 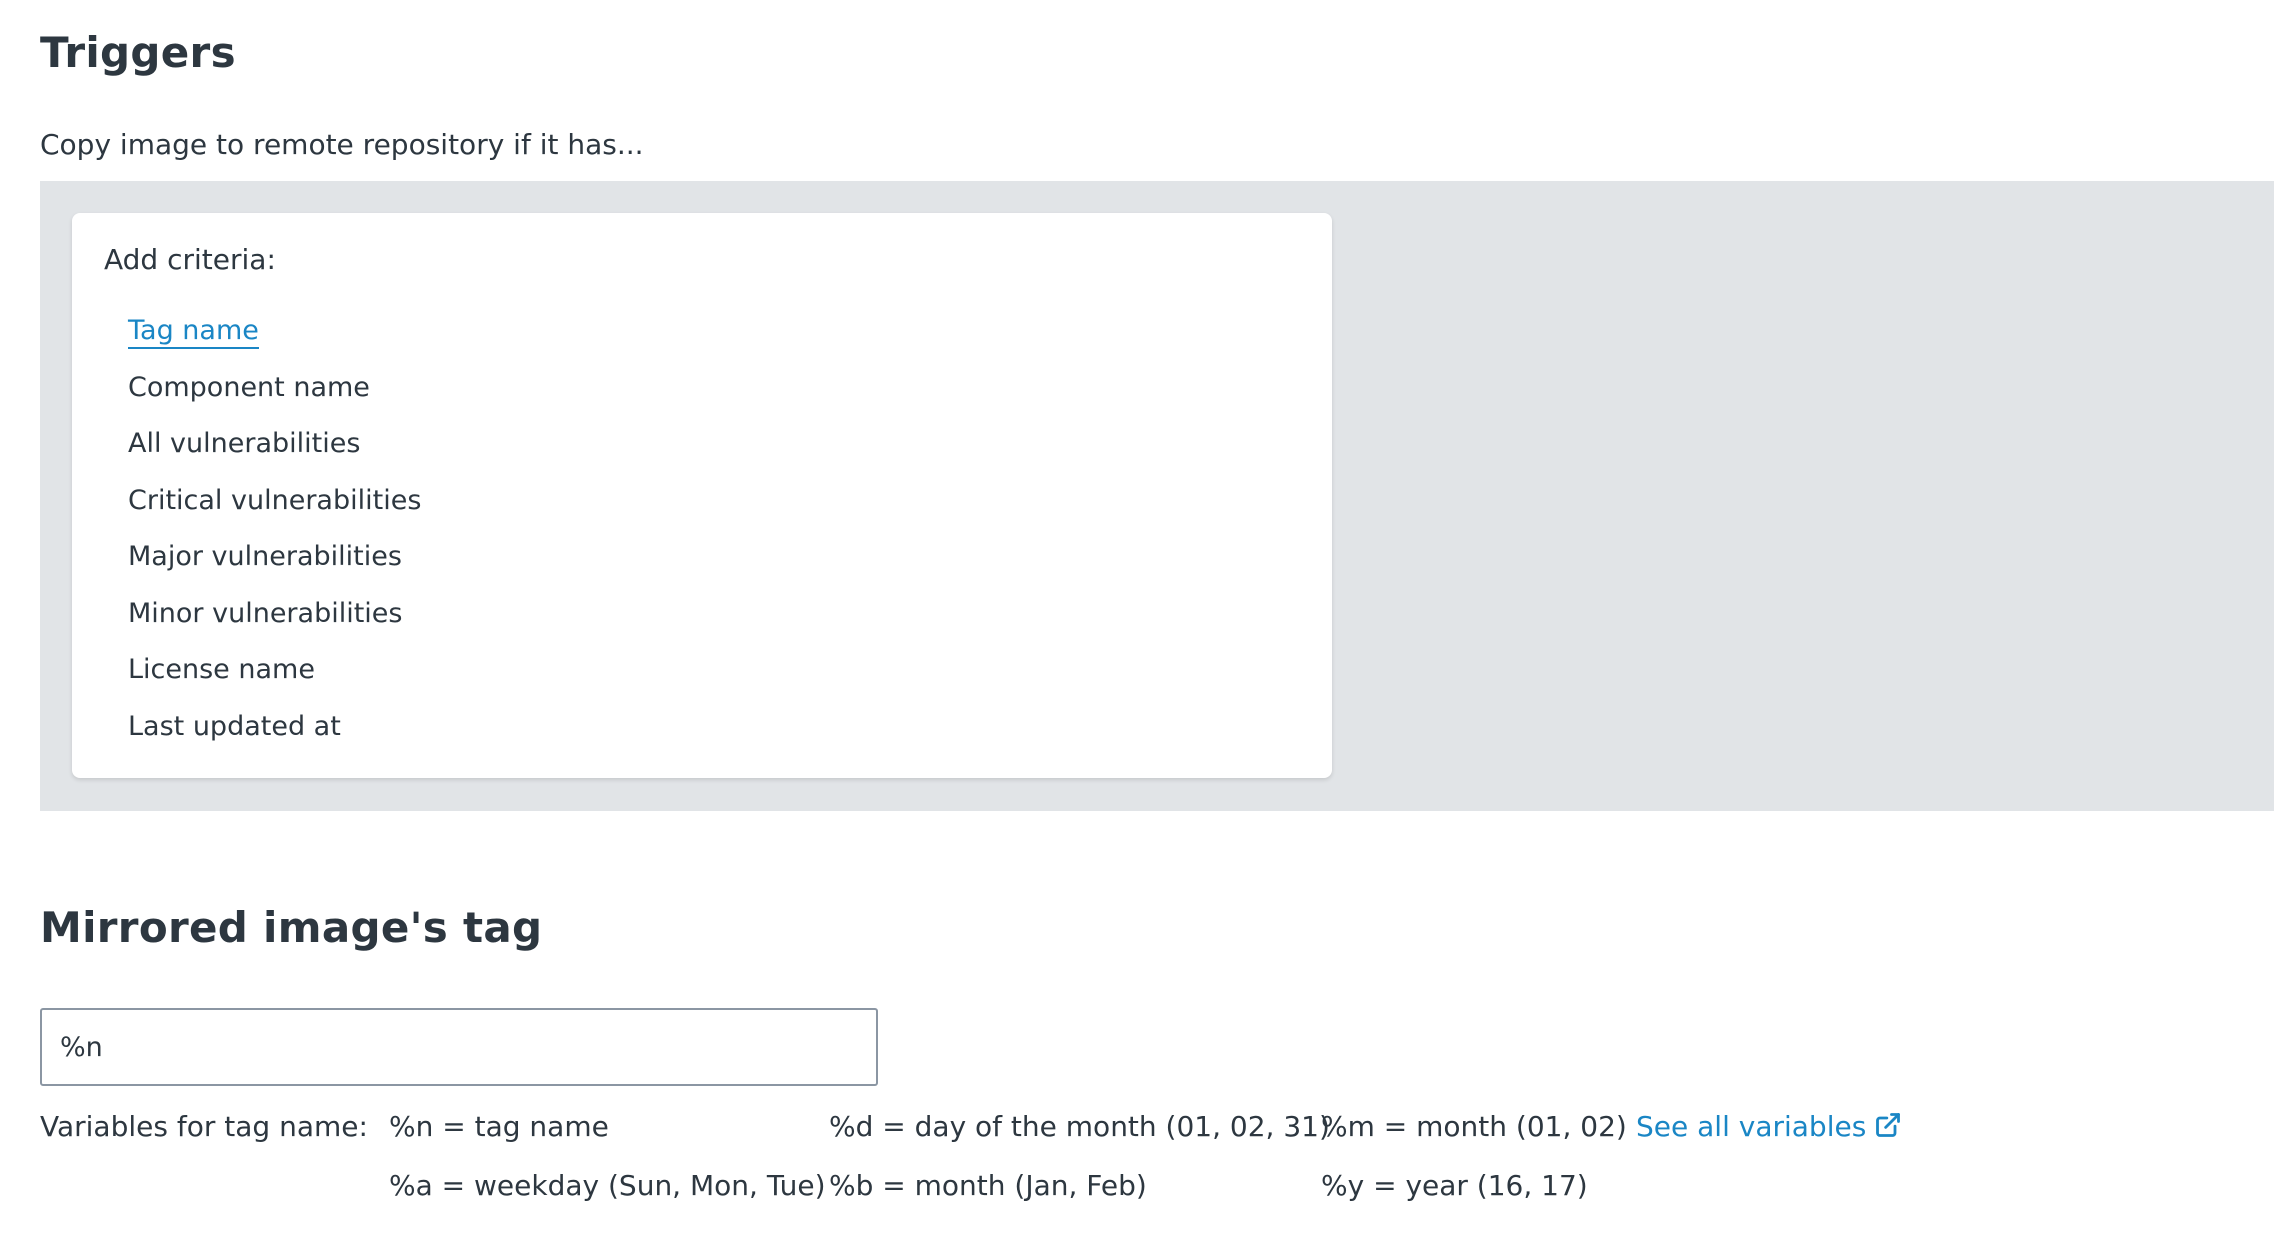 What do you see at coordinates (499, 1126) in the screenshot?
I see `variable-n: %n = tag name` at bounding box center [499, 1126].